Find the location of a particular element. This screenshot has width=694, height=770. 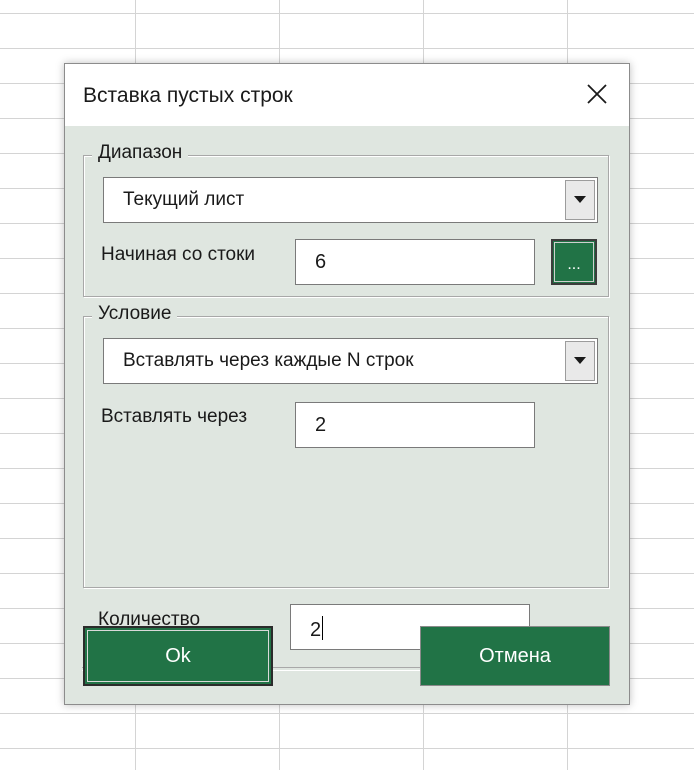

insert-every-input: 2 is located at coordinates (415, 425).